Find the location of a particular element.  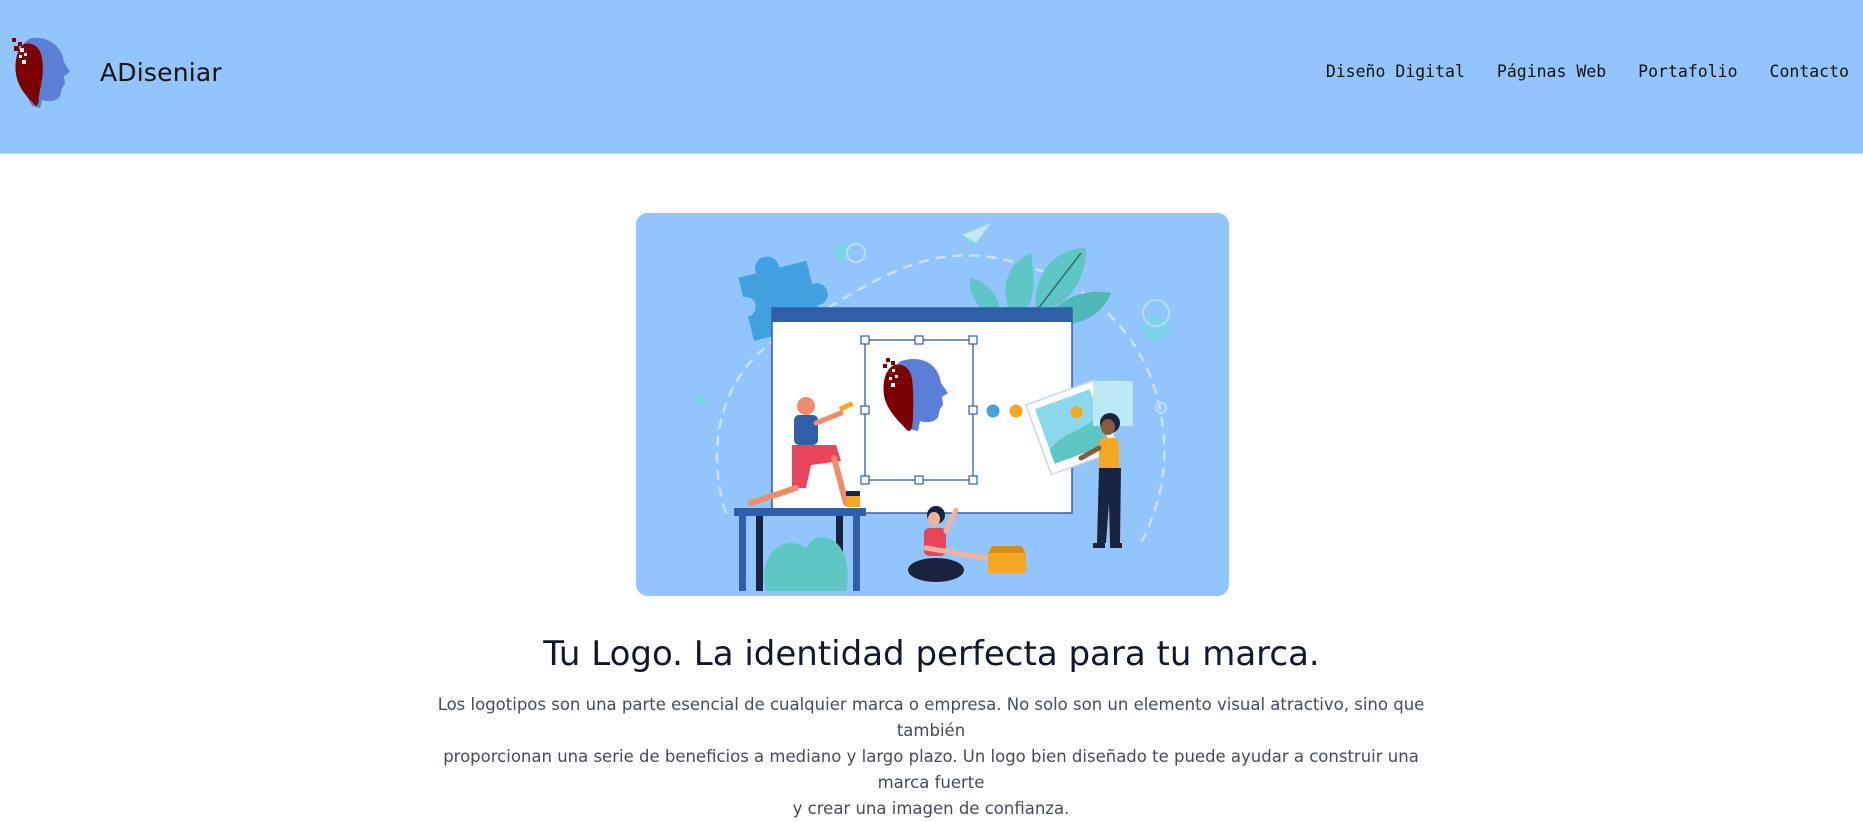

nav-link-portafolio: Portafolio is located at coordinates (1687, 71).